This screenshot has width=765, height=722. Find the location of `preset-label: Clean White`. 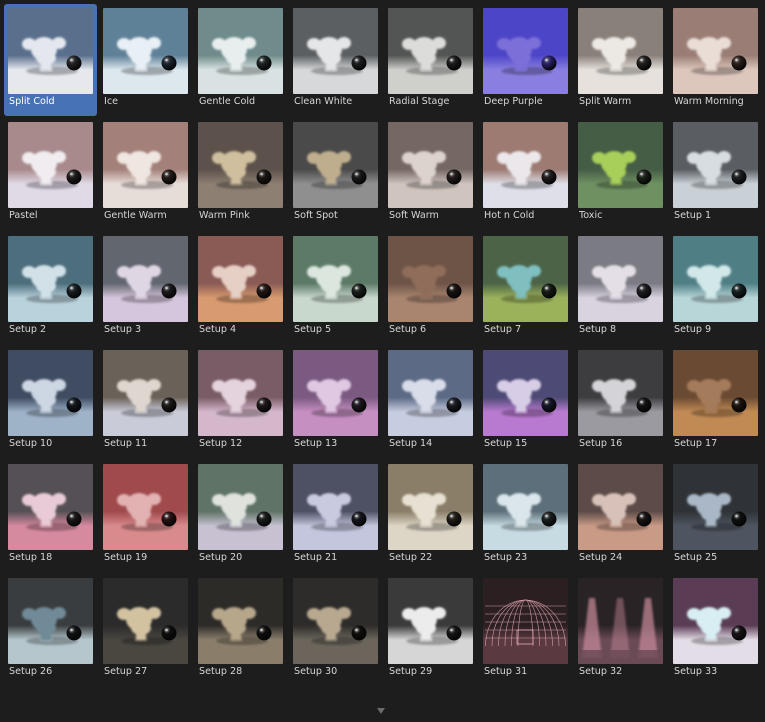

preset-label: Clean White is located at coordinates (323, 101).